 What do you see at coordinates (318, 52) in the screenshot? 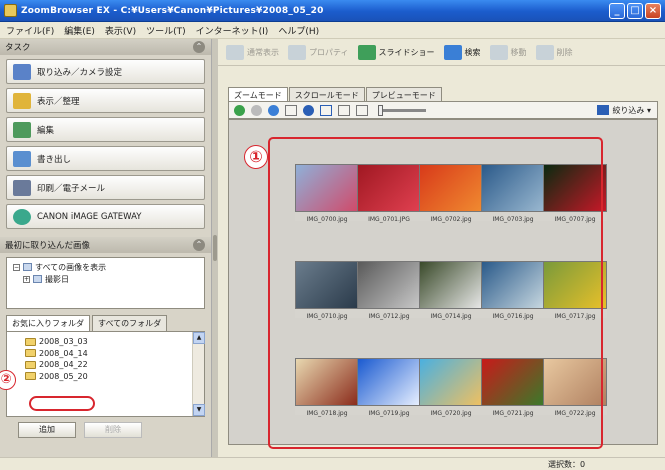
I see `toolbar-properties: プロパティ` at bounding box center [318, 52].